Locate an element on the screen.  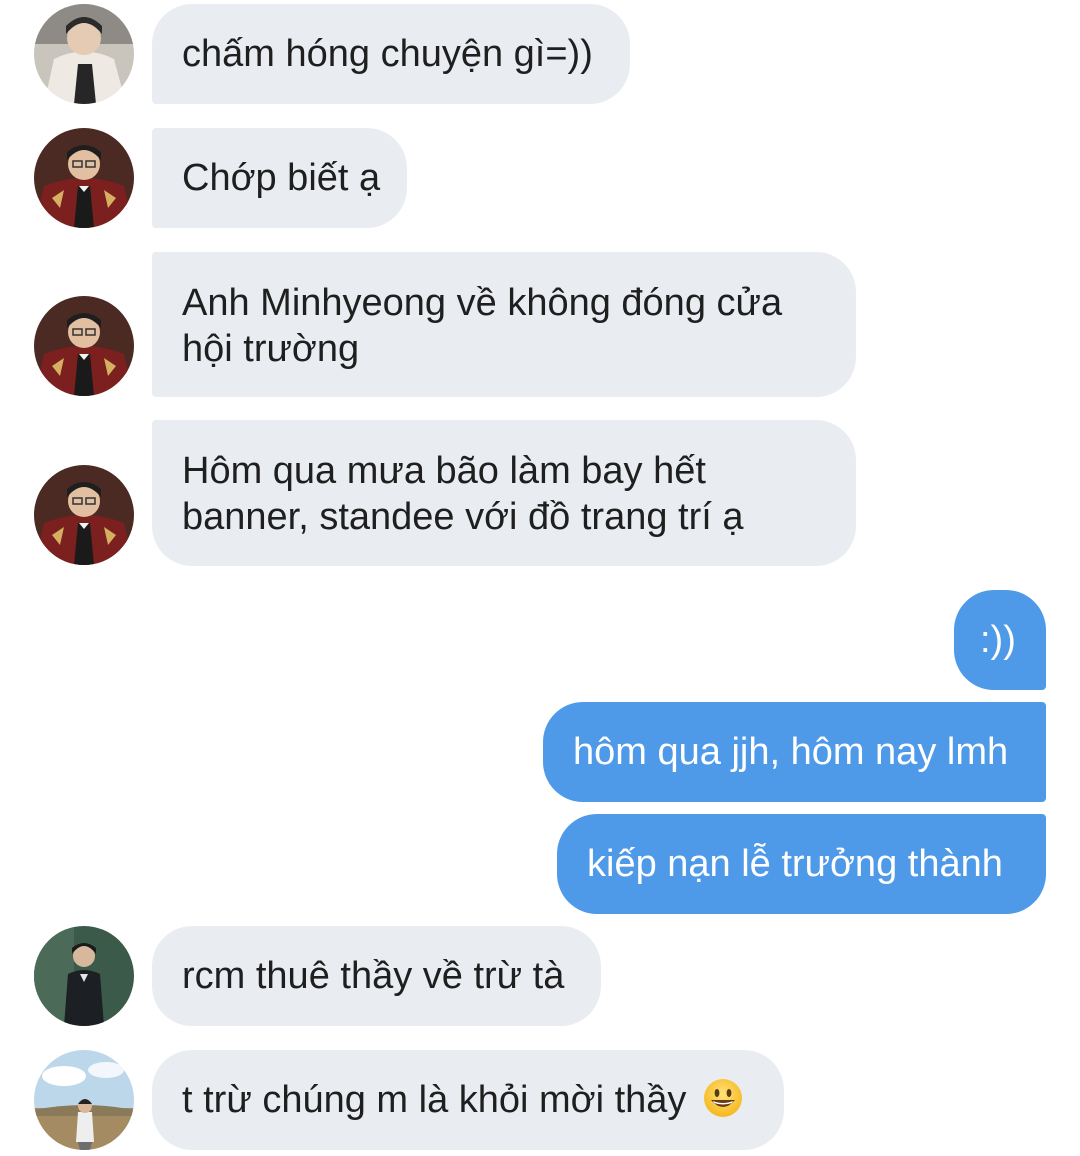
message-text: rcm thuê thầy về trừ tà is located at coordinates (373, 976).